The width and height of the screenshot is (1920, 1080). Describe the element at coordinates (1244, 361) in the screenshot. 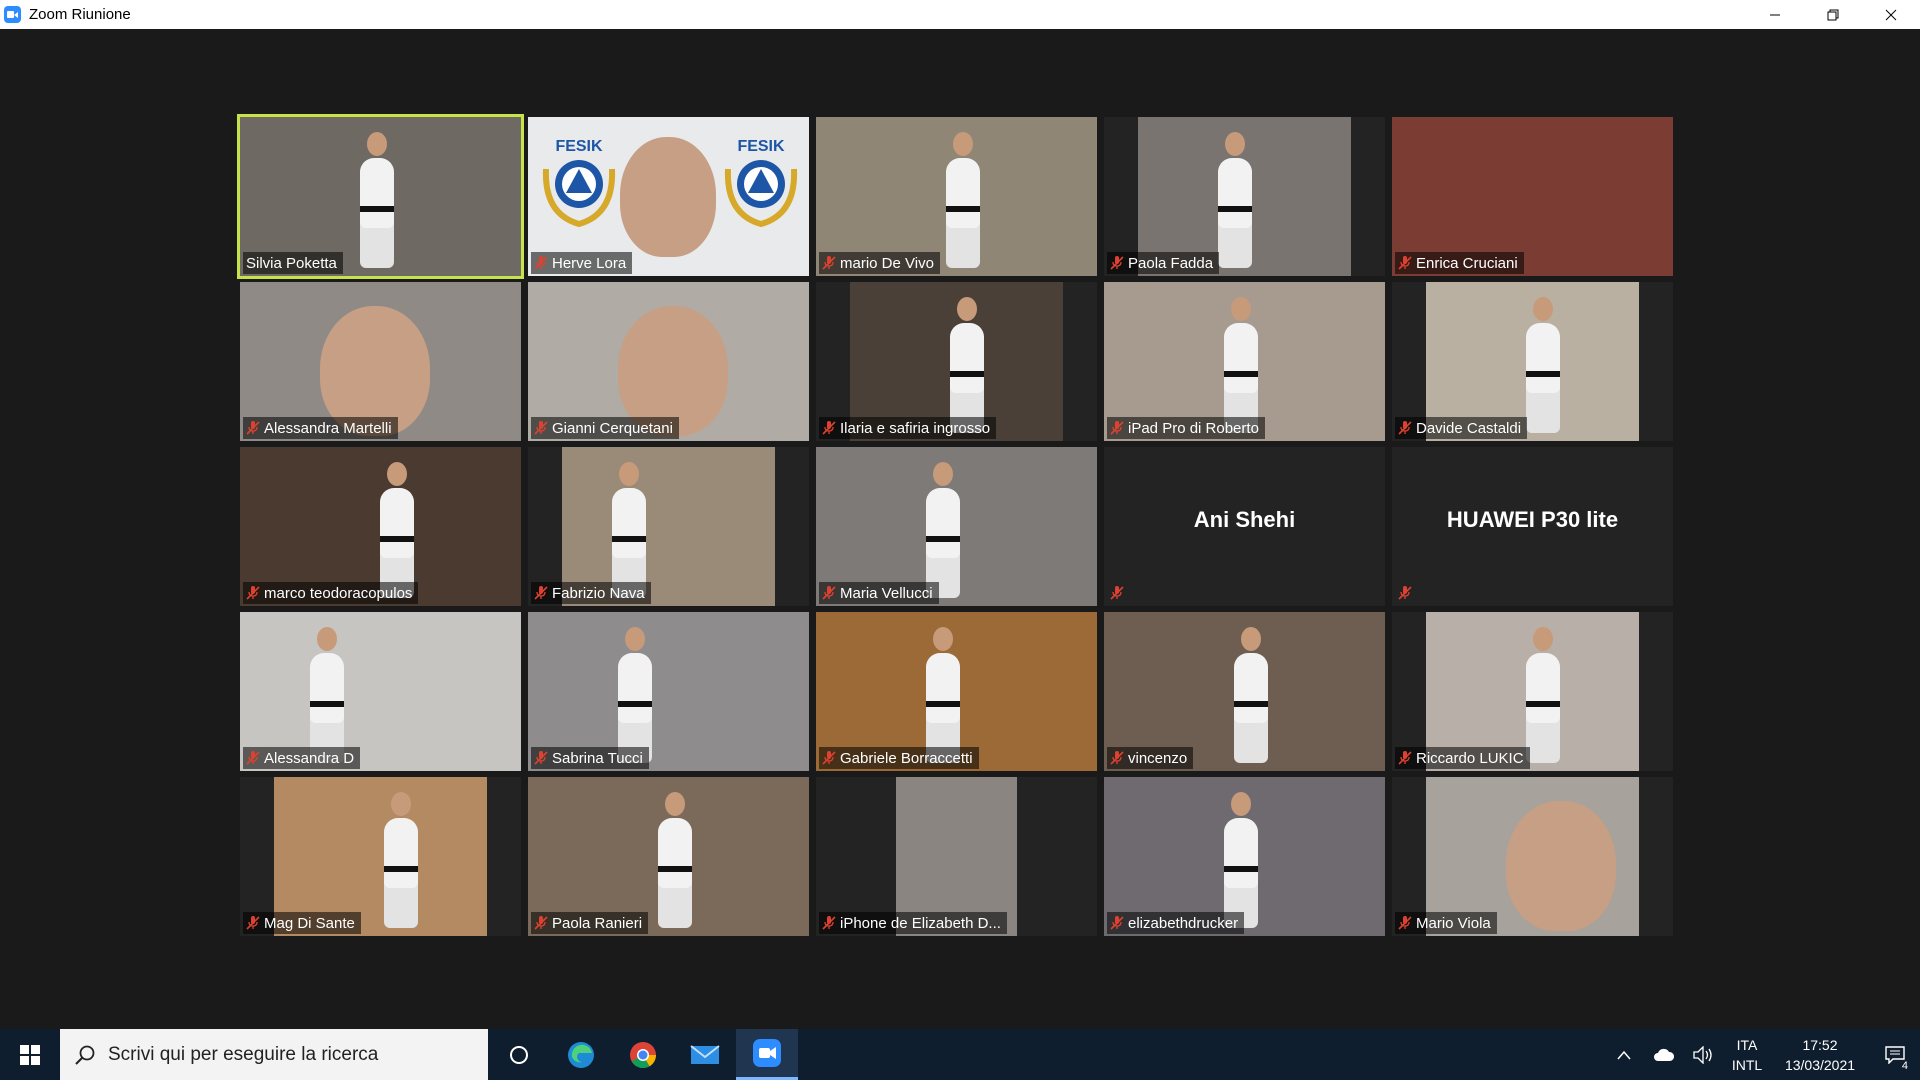

I see `participant-tile: iPad Pro di Roberto` at that location.